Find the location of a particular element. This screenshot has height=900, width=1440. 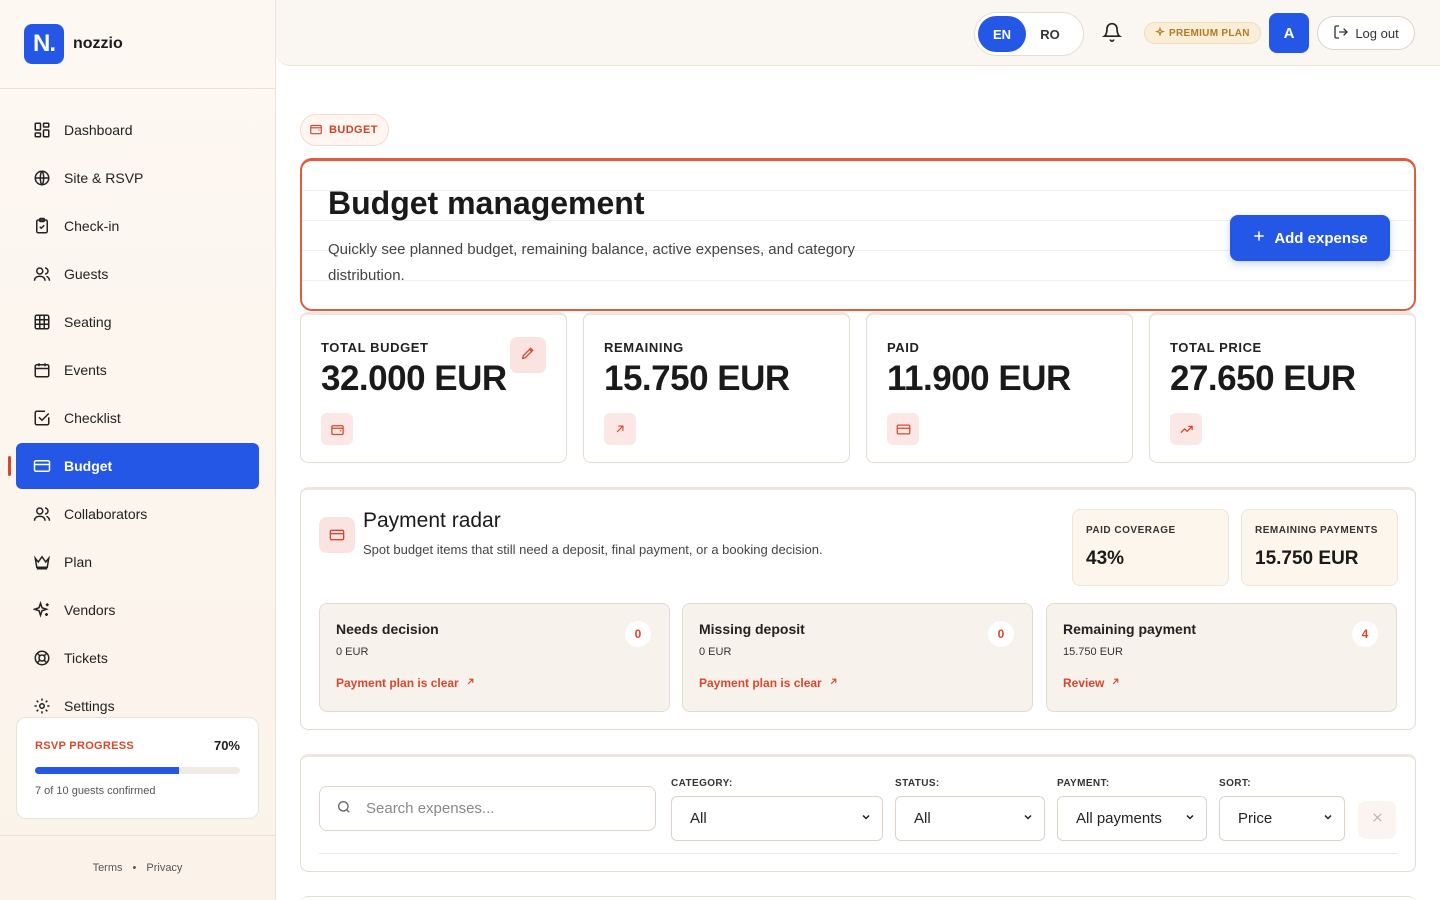

sidebar-item-plan: Plan is located at coordinates (137, 562).